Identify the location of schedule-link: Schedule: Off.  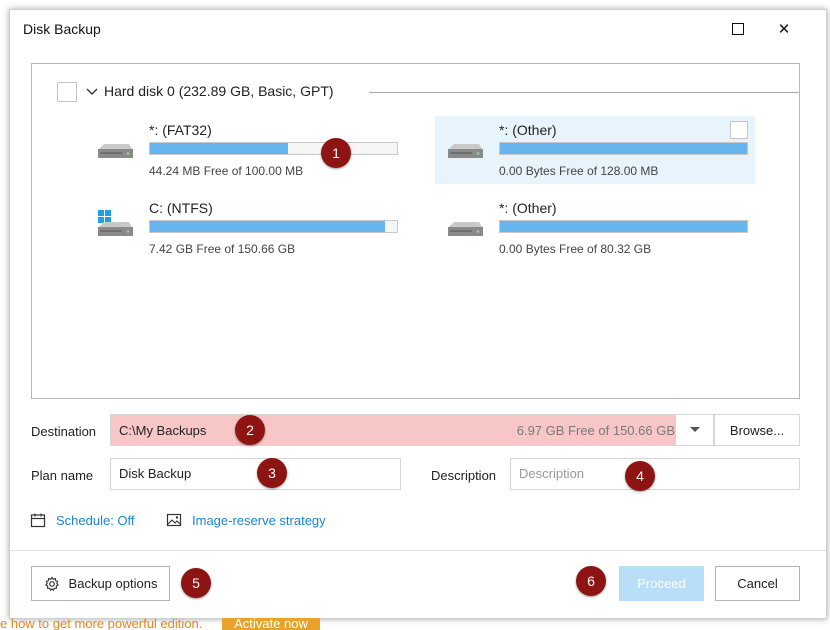
(95, 520).